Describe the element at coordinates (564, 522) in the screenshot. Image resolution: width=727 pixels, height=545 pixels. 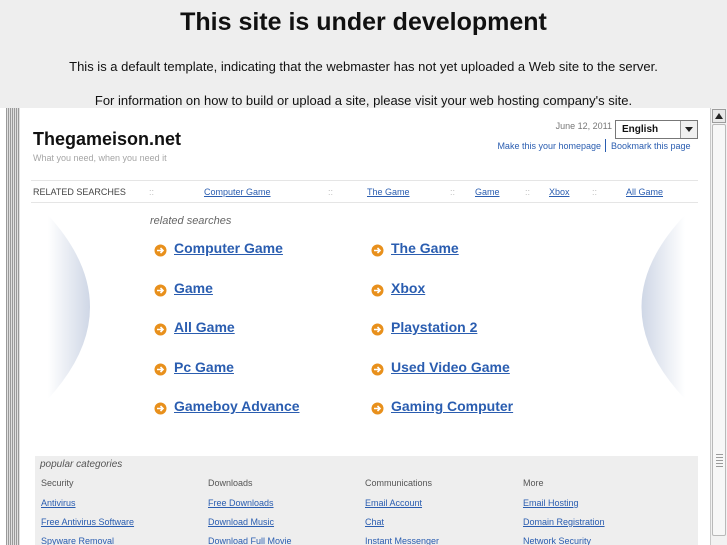
I see `category-link: Domain Registration` at that location.